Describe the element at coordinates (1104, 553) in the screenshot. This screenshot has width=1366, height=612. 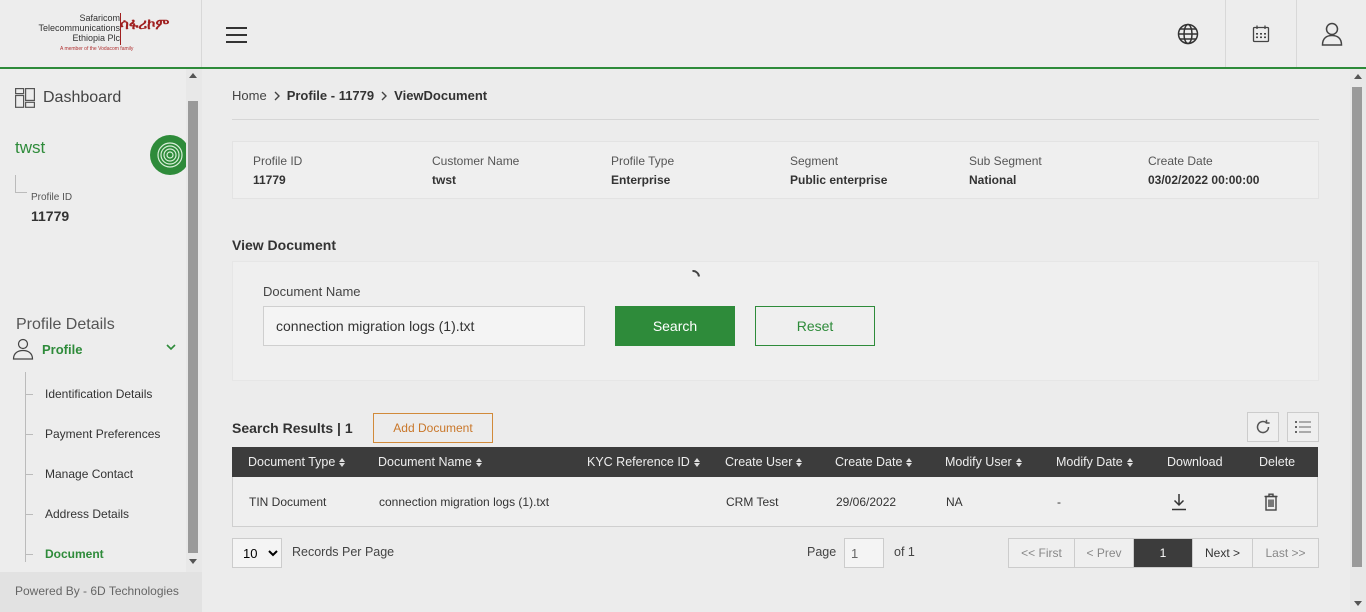
I see `prev-page-button: < Prev` at that location.